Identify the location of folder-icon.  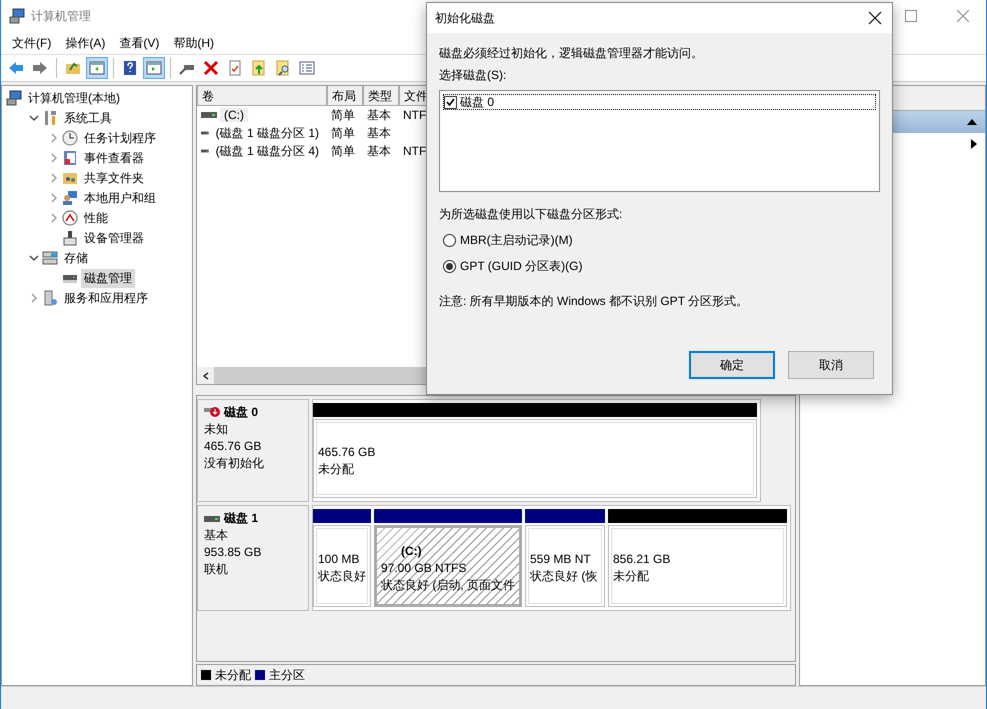
(73, 68).